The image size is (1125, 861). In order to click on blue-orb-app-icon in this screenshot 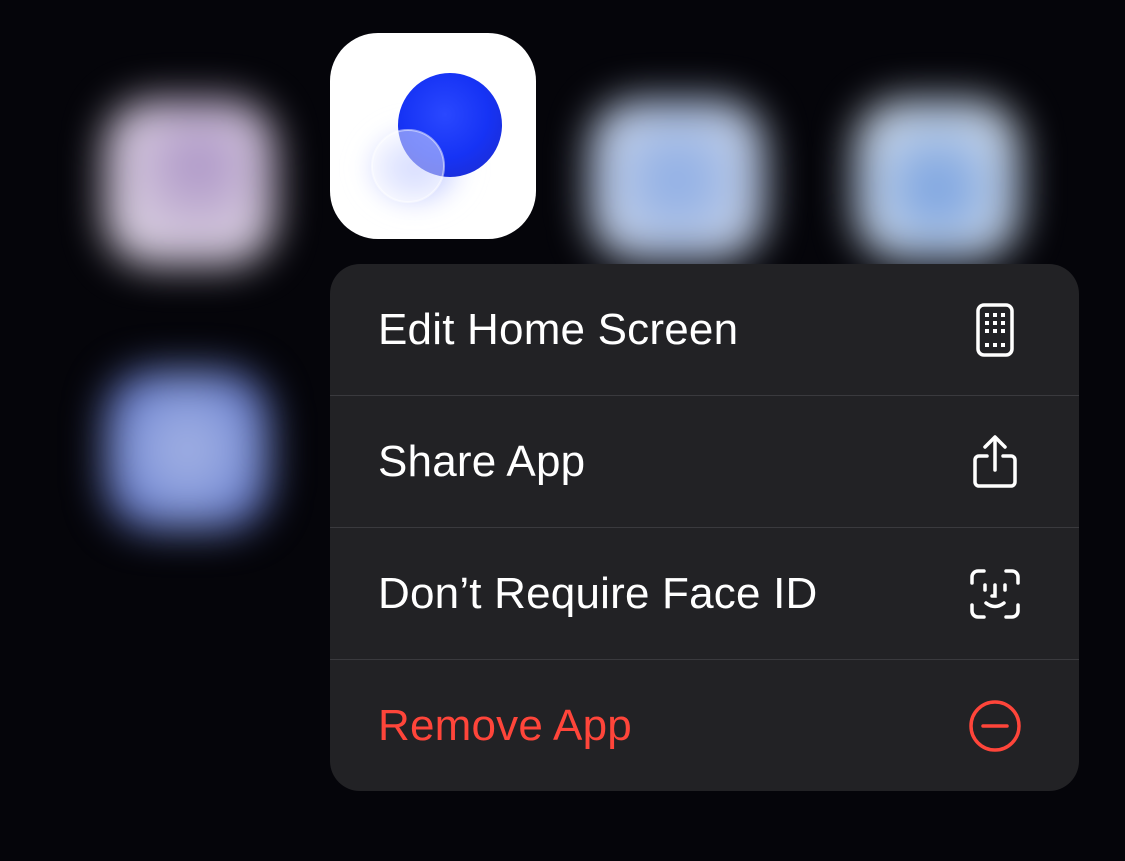, I will do `click(433, 136)`.